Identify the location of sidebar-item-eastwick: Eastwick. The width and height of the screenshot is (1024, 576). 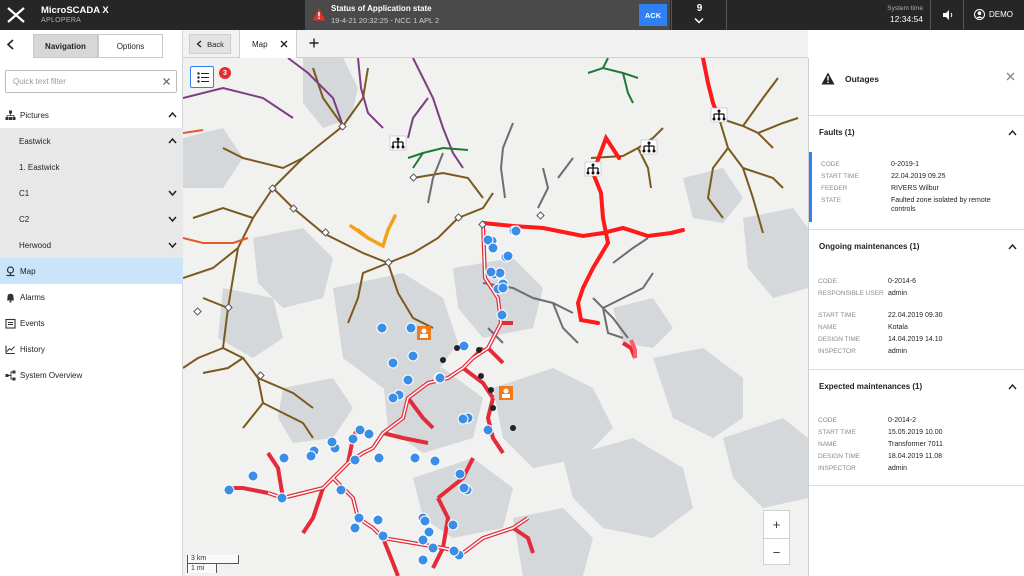
(91, 141).